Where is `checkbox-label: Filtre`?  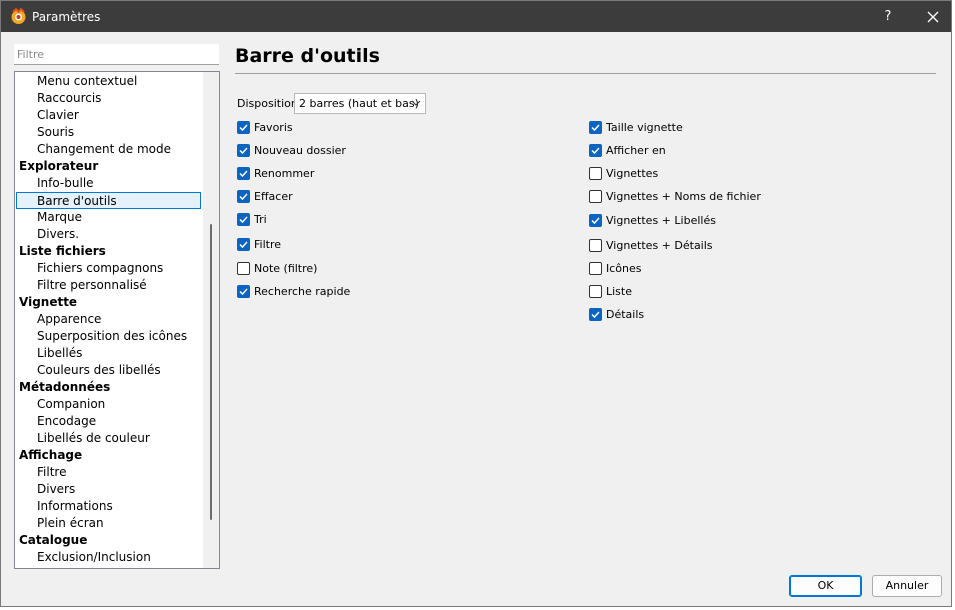 checkbox-label: Filtre is located at coordinates (268, 244).